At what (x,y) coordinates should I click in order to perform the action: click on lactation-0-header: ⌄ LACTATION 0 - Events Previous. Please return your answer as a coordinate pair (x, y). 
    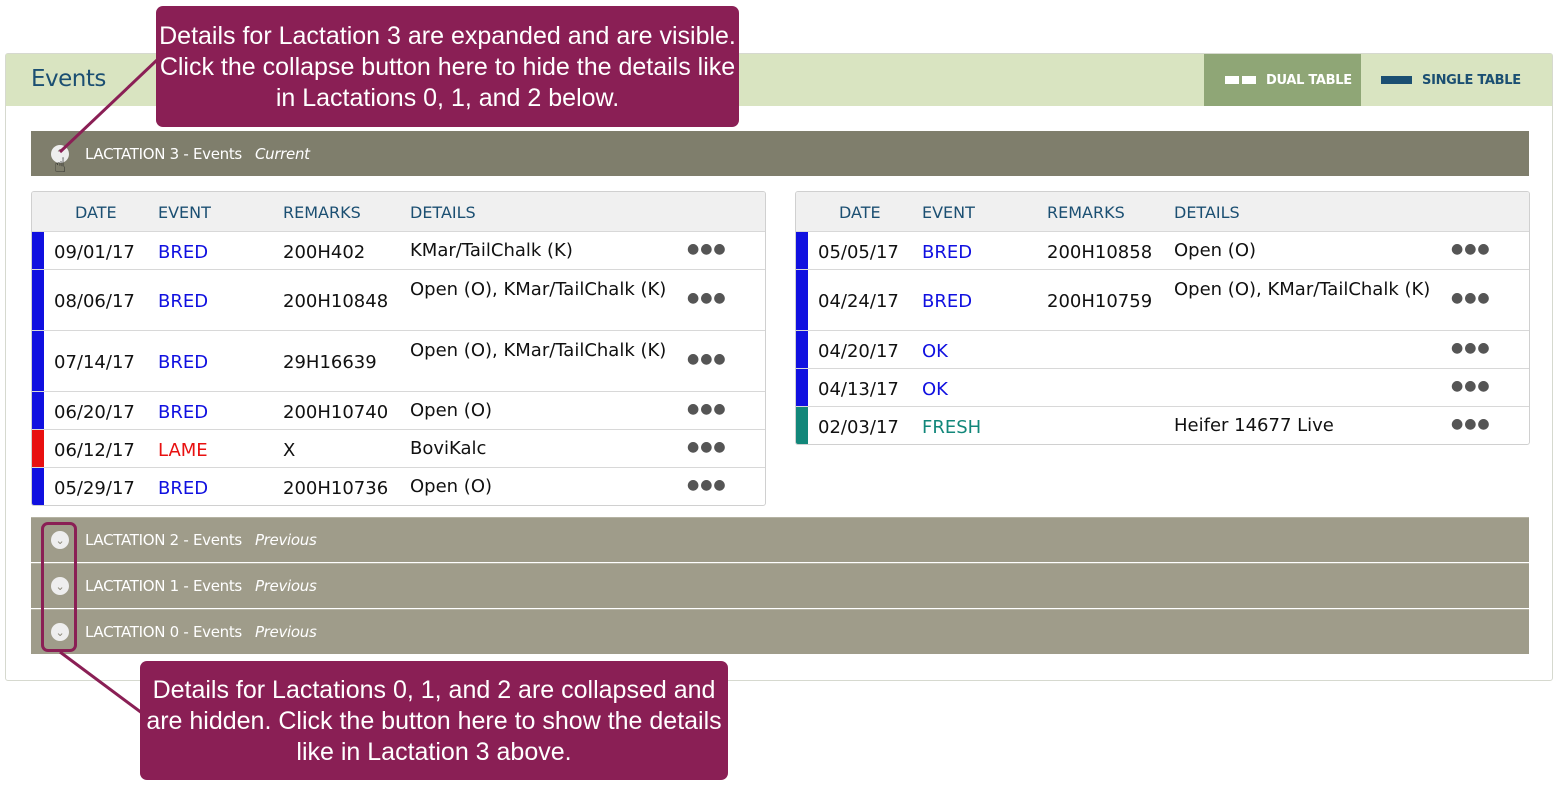
    Looking at the image, I should click on (780, 631).